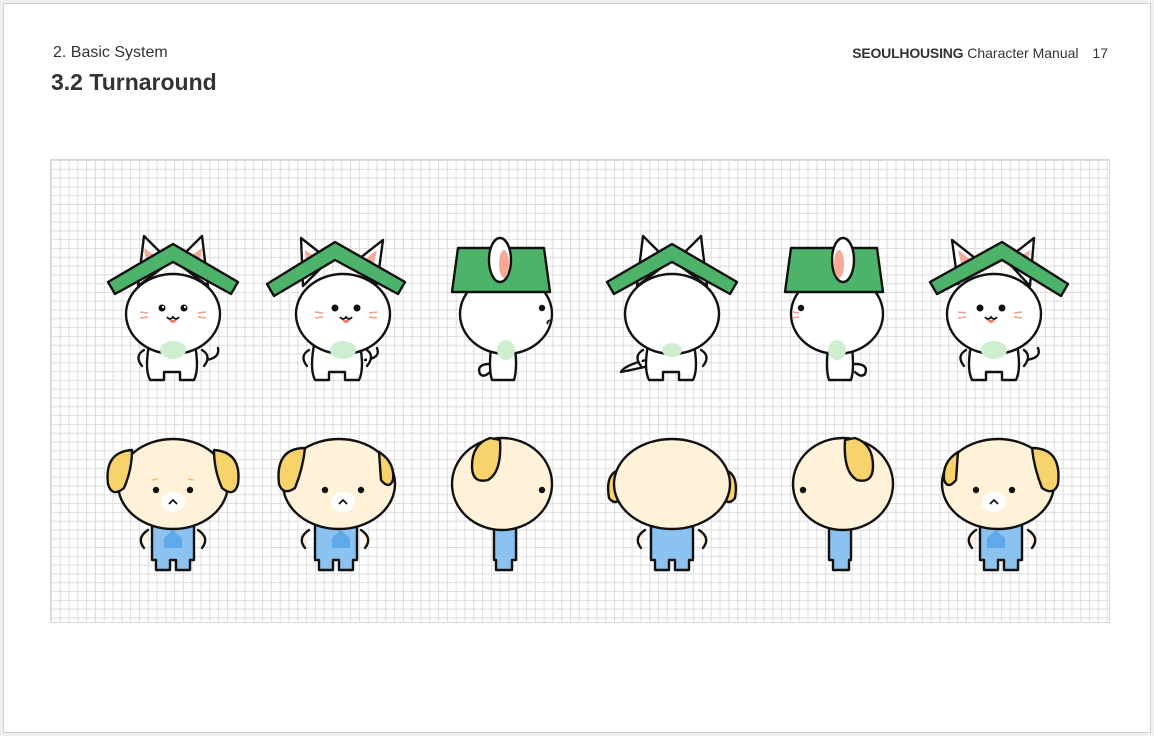 This screenshot has width=1154, height=736. I want to click on dog-three-quarter-right-view, so click(997, 507).